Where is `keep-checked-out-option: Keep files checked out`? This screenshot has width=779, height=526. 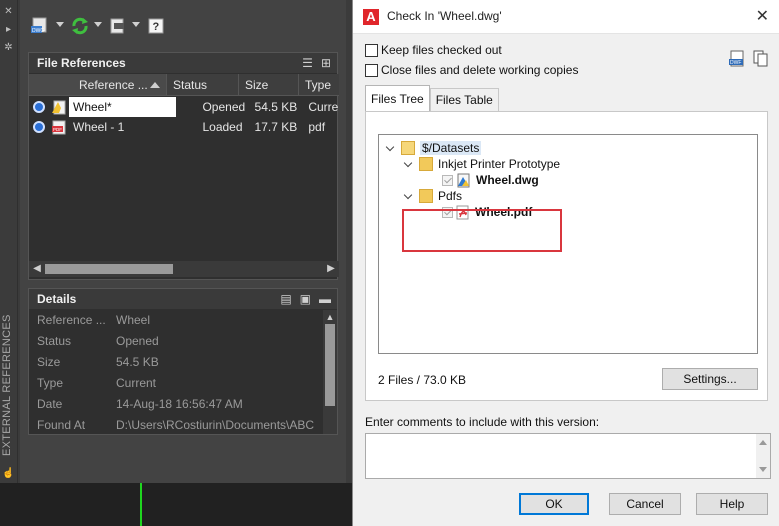
keep-checked-out-option: Keep files checked out is located at coordinates (433, 50).